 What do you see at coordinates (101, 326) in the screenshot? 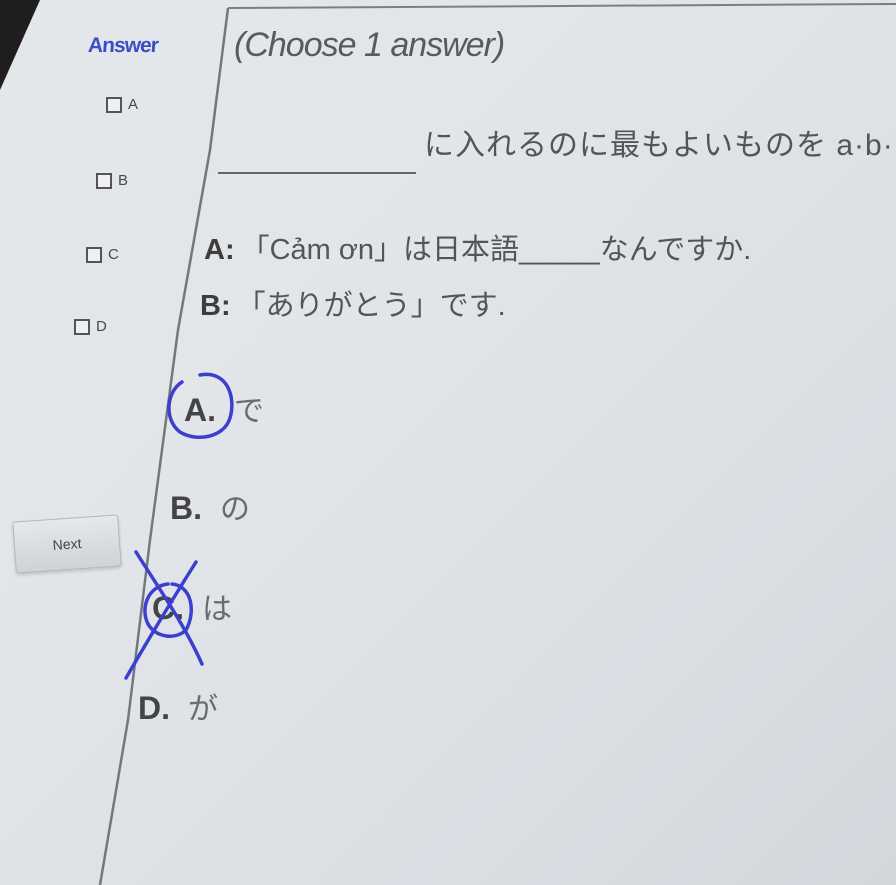
I see `answer-option-label: D` at bounding box center [101, 326].